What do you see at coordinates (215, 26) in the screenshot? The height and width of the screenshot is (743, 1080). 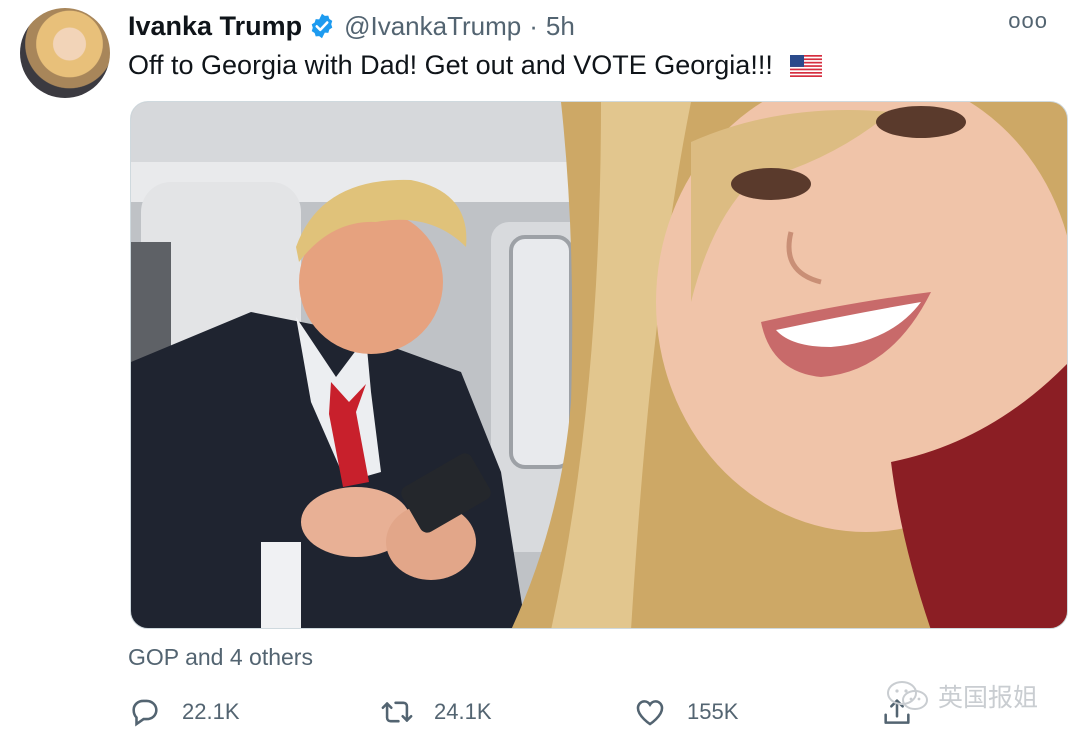 I see `author-name: Ivanka Trump` at bounding box center [215, 26].